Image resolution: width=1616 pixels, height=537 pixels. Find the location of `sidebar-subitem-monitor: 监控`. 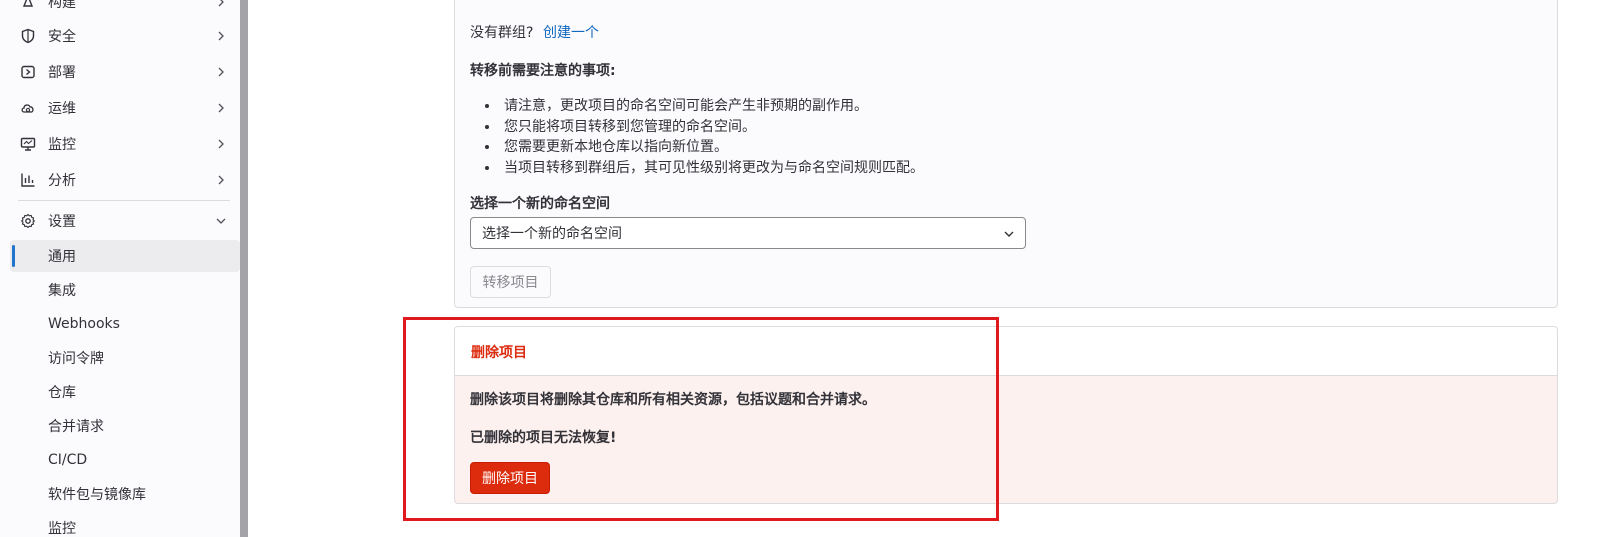

sidebar-subitem-monitor: 监控 is located at coordinates (125, 524).